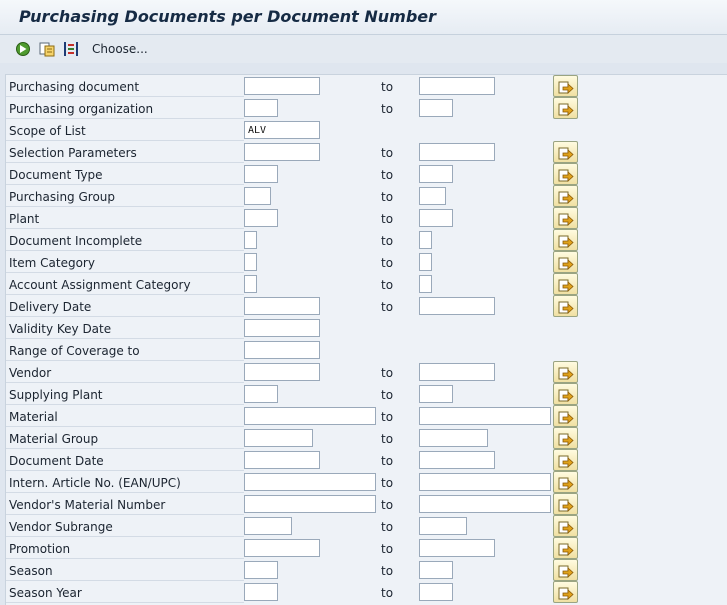 This screenshot has width=727, height=605. Describe the element at coordinates (74, 87) in the screenshot. I see `field-label: Purchasing document` at that location.